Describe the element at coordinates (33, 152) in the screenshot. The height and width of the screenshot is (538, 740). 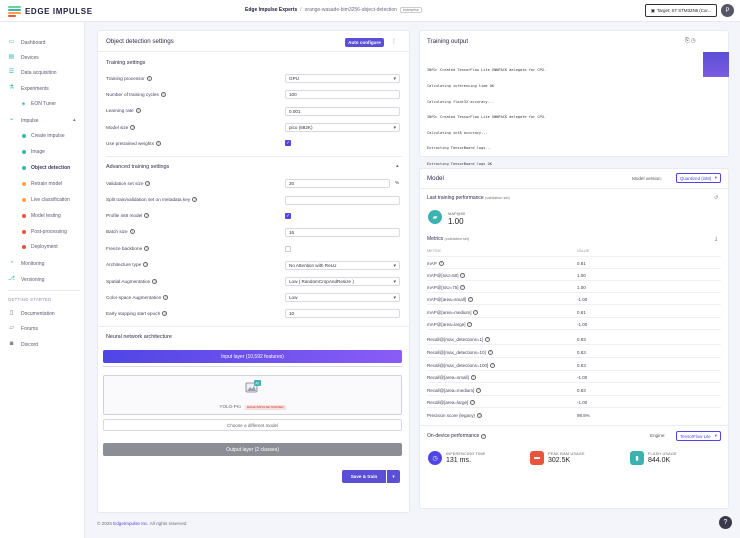
I see `sidebar-item-image: Image` at that location.